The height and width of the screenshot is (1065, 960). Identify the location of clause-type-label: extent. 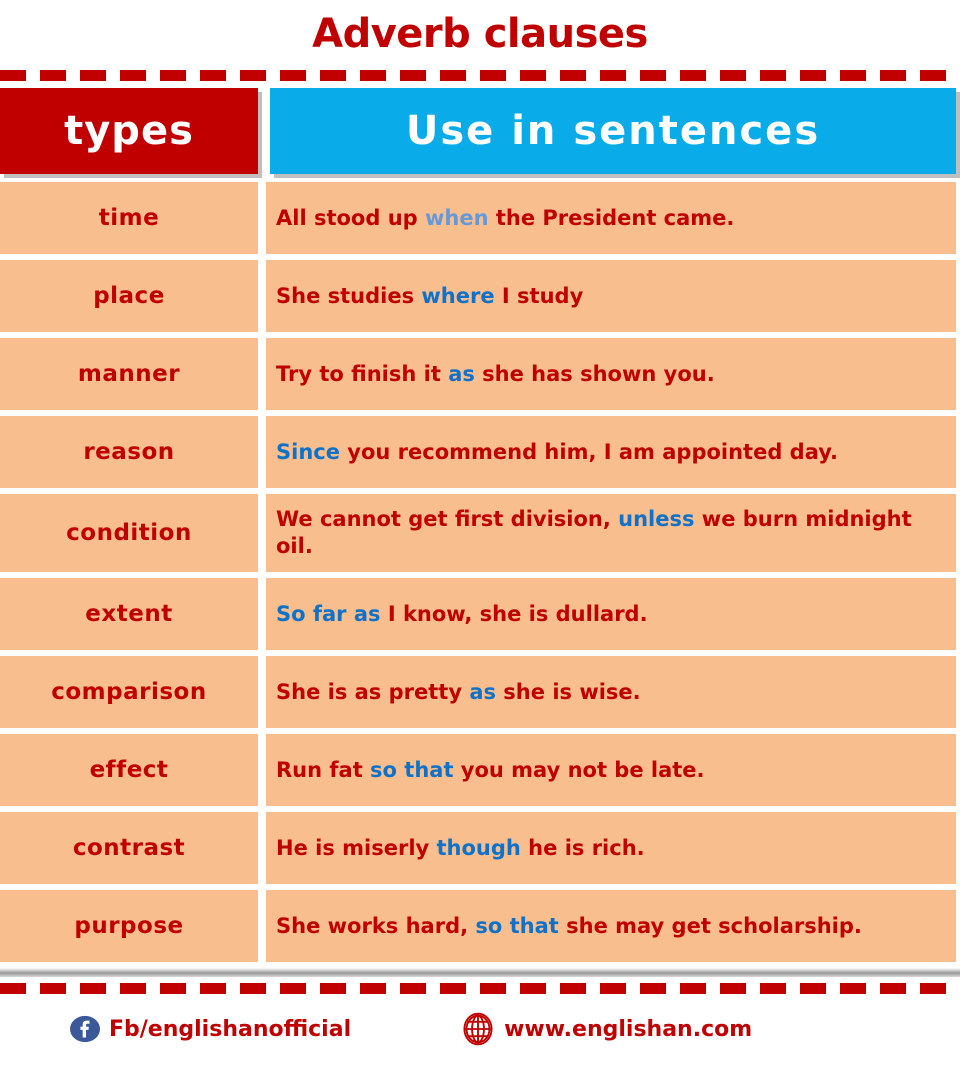
(129, 614).